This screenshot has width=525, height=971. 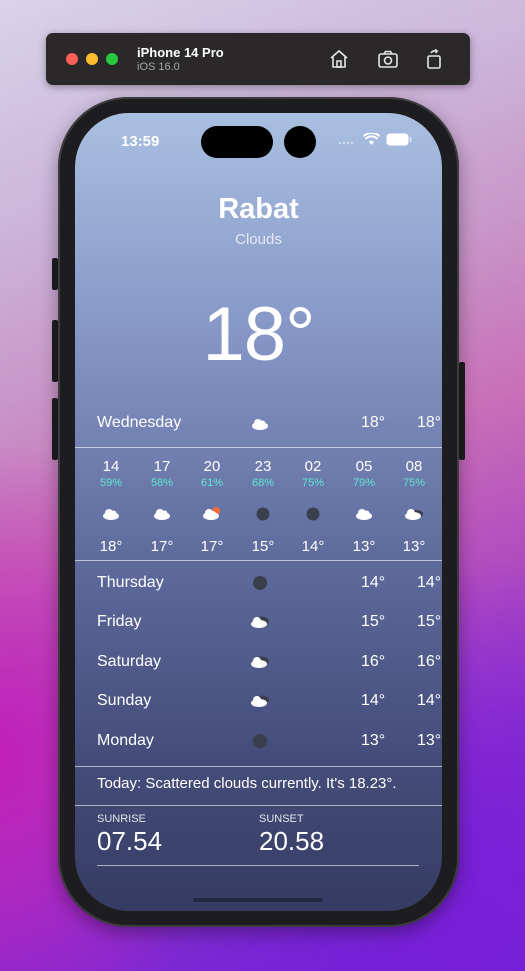 I want to click on day-name: Wednesday, so click(x=139, y=422).